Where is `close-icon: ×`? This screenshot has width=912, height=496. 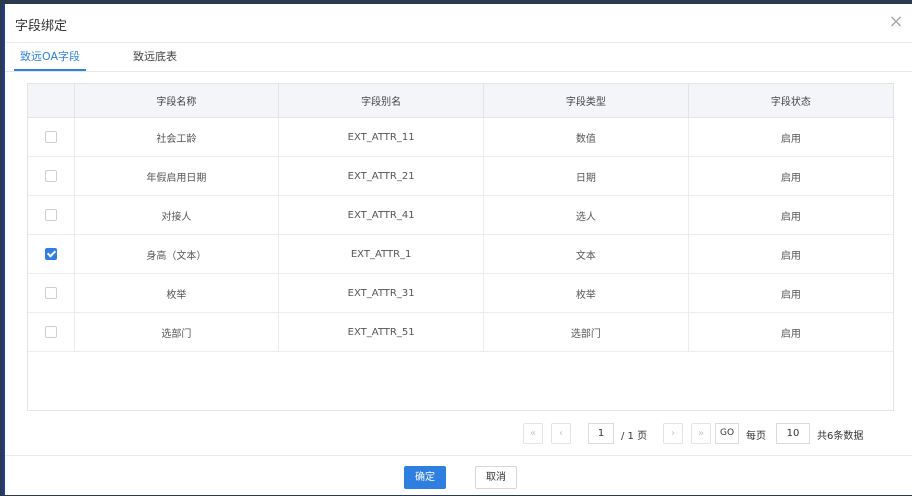
close-icon: × is located at coordinates (896, 22).